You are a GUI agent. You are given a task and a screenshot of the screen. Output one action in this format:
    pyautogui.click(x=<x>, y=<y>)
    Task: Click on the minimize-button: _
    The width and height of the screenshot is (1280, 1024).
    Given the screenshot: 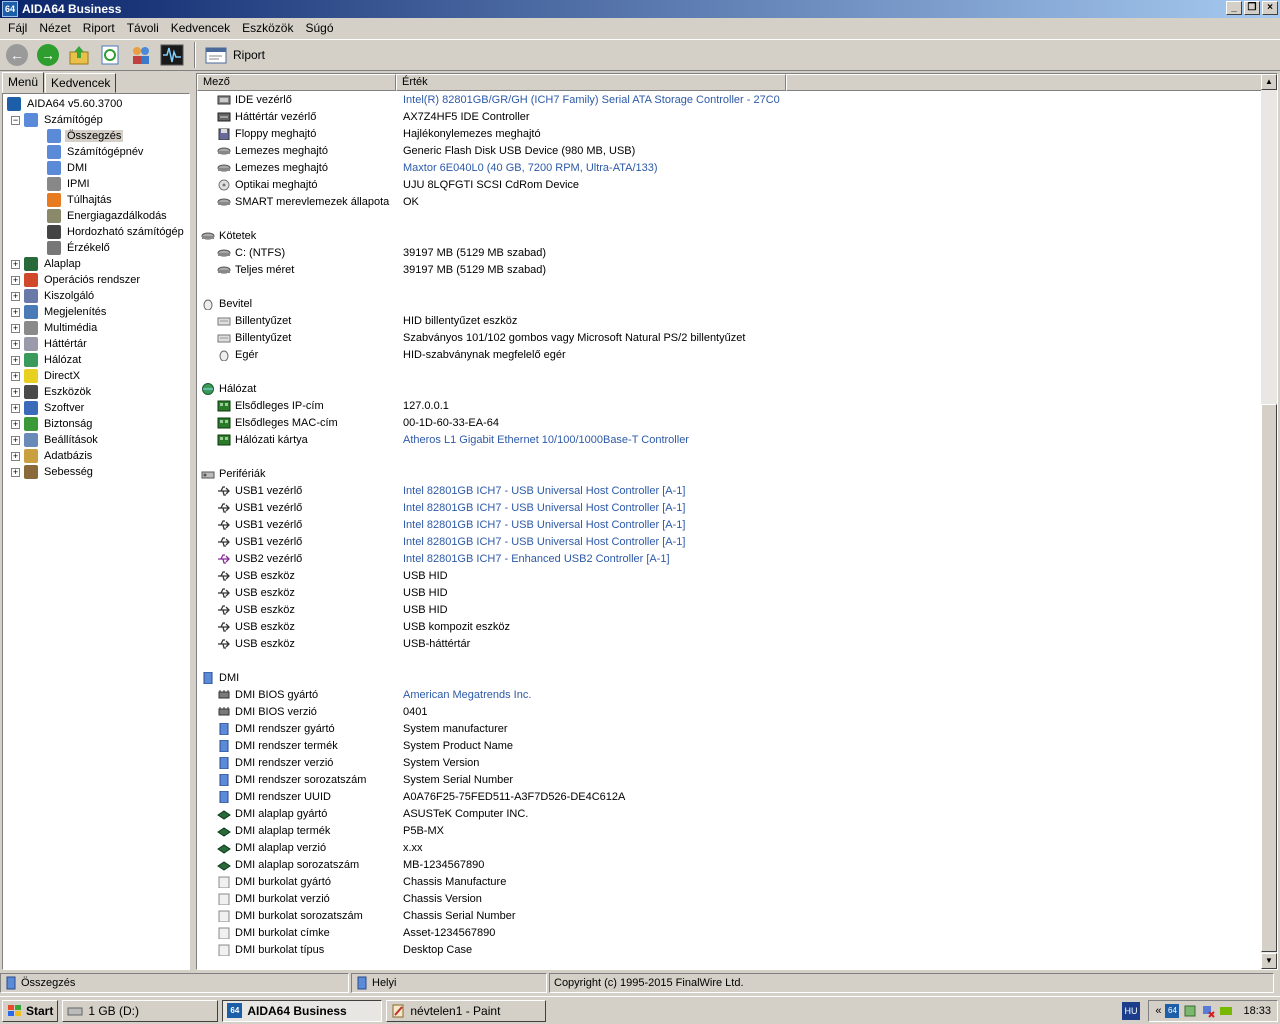 What is the action you would take?
    pyautogui.click(x=1234, y=8)
    